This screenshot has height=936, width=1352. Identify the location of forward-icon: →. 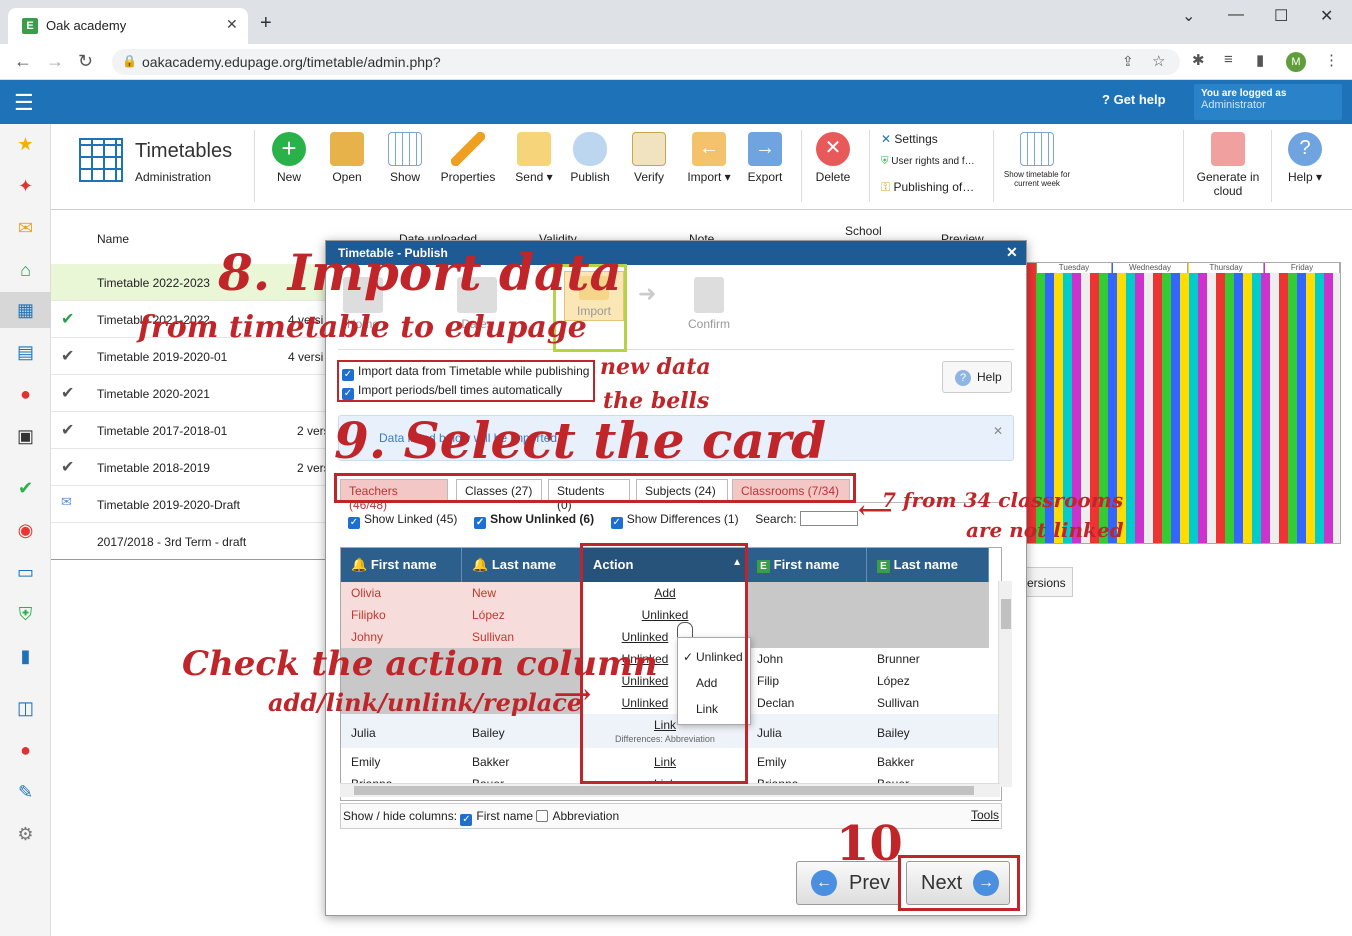
(55, 61).